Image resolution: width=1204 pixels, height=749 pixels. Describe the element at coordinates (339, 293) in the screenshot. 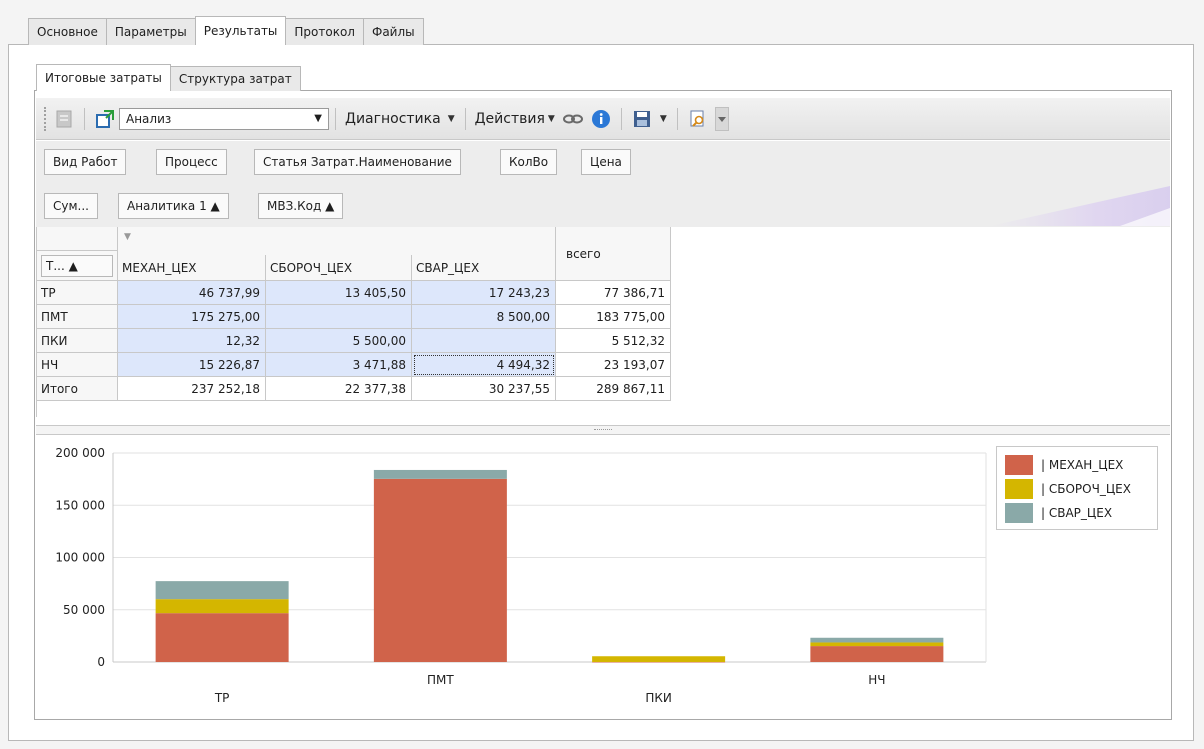

I see `data-cell: 13 405,50` at that location.